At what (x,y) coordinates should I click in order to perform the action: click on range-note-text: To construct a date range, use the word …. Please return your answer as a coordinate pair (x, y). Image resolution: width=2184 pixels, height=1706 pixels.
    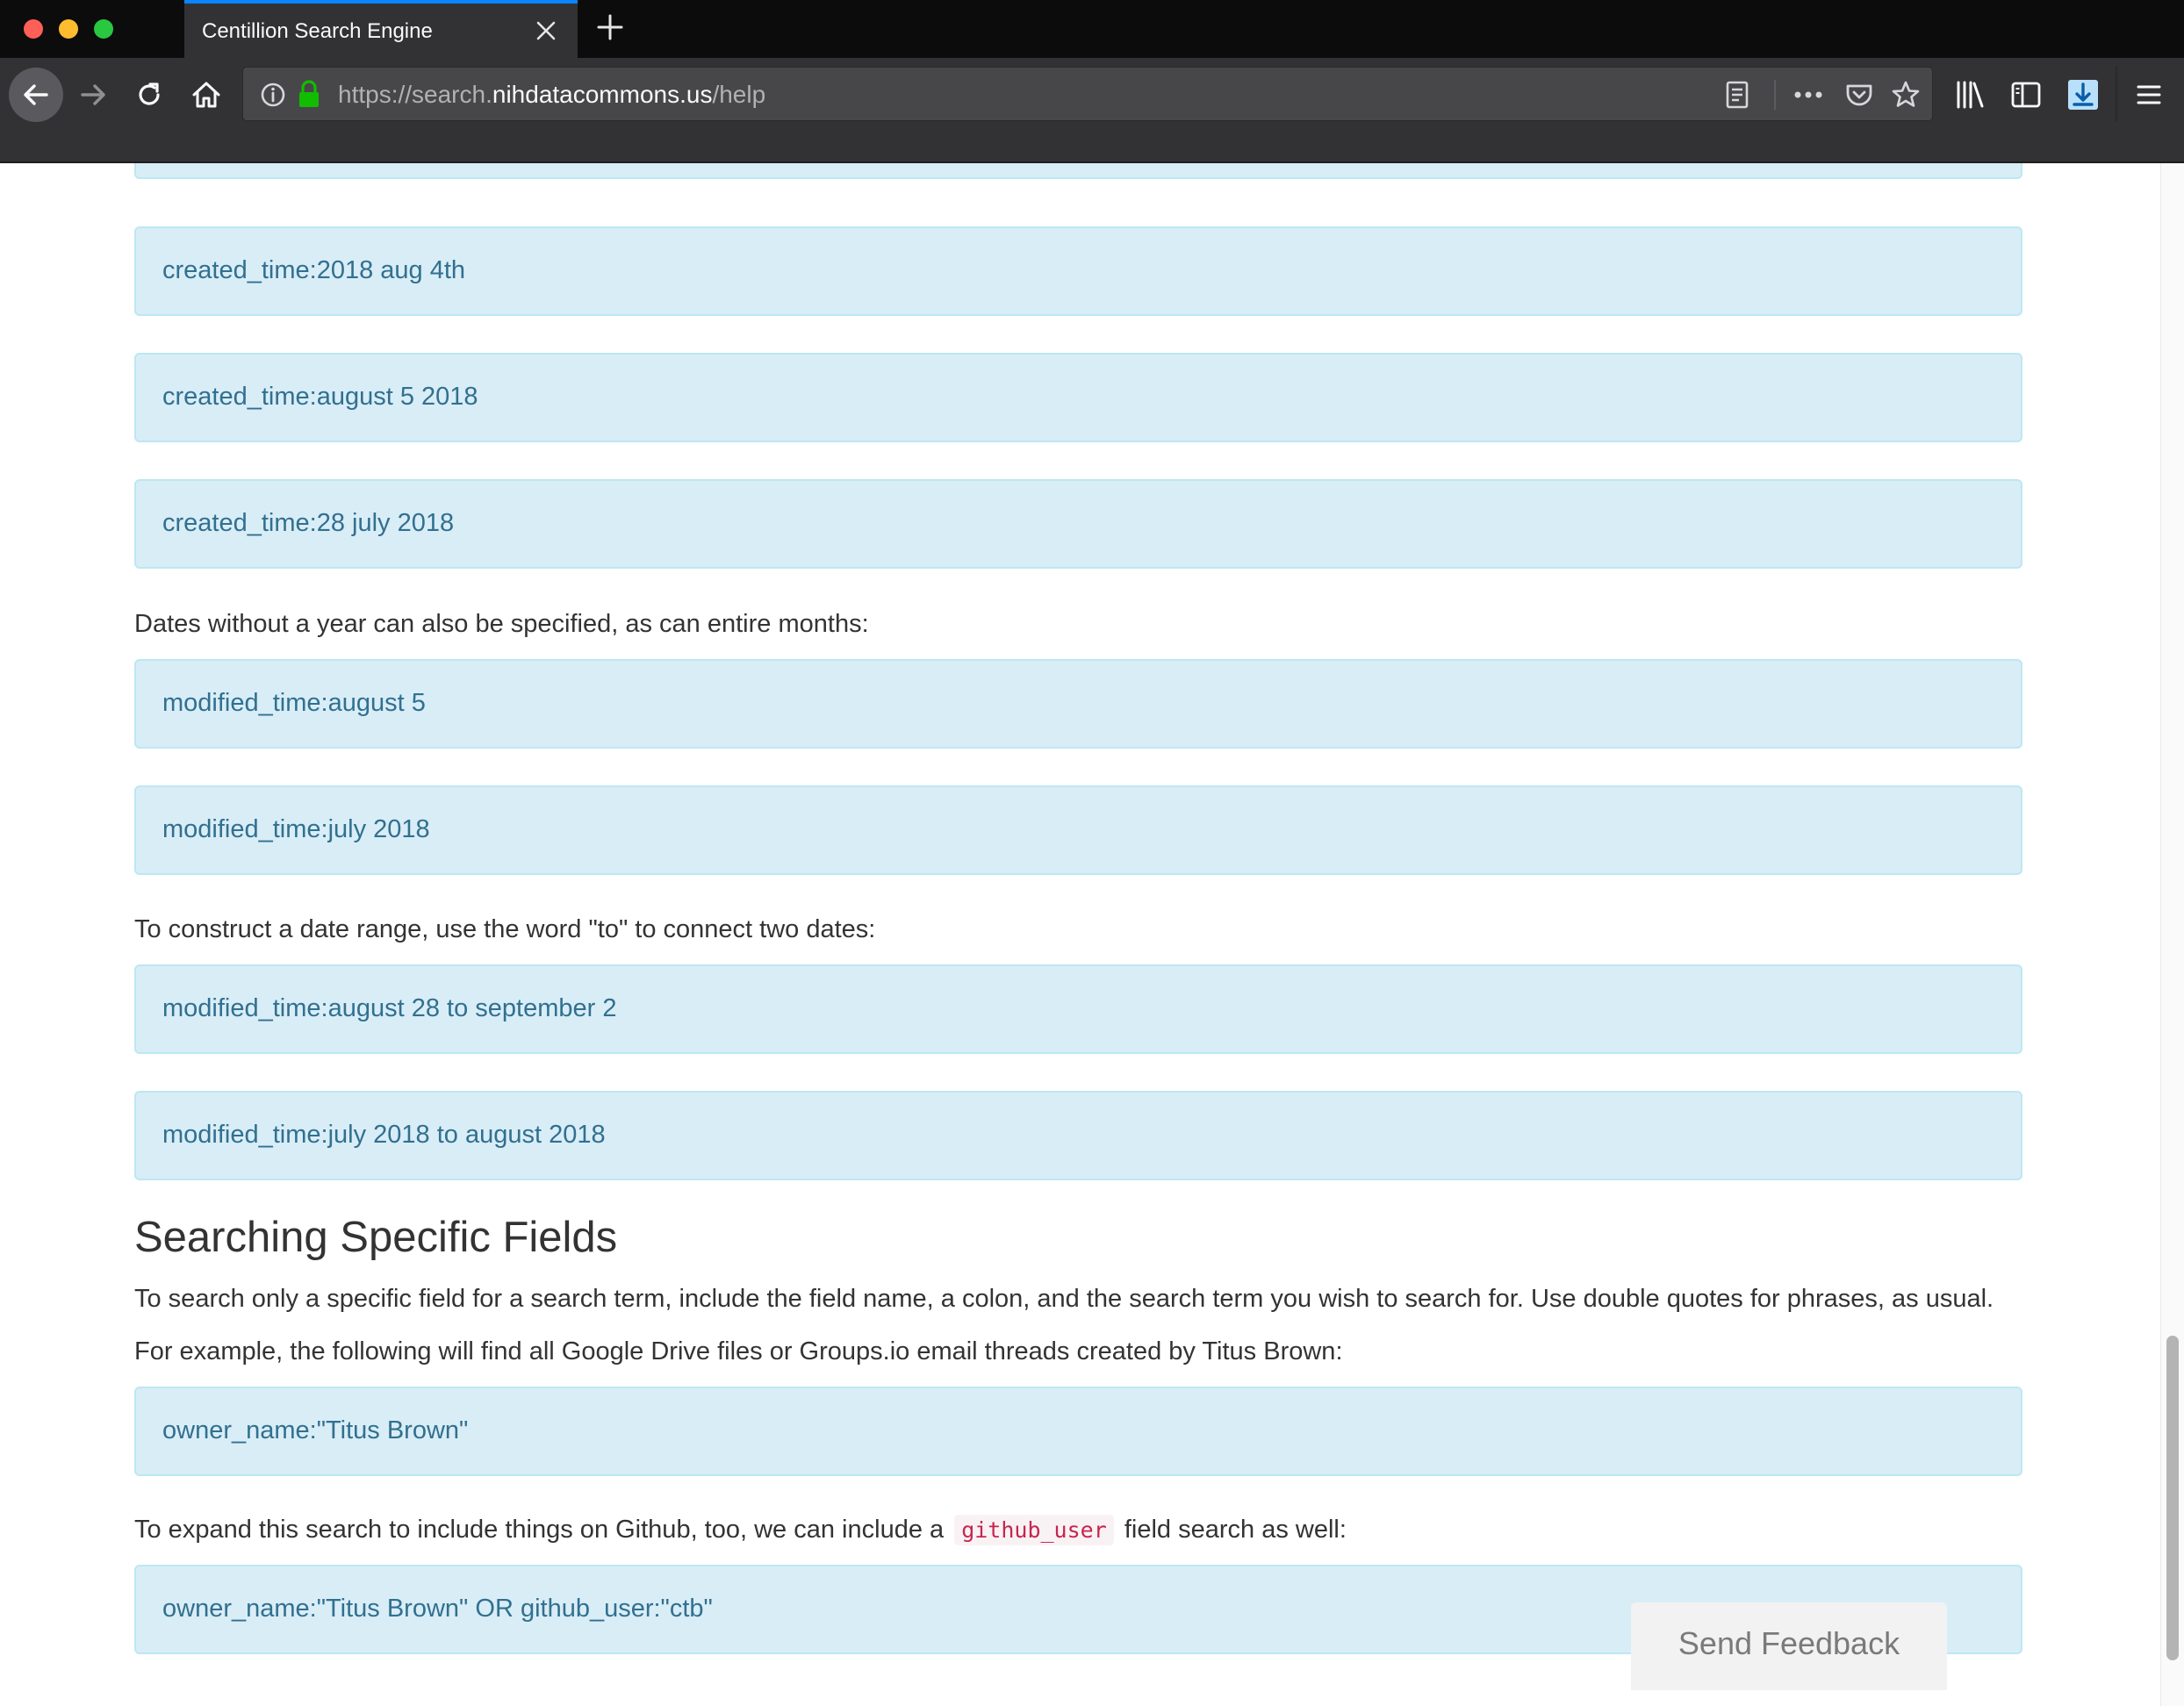
    Looking at the image, I should click on (505, 929).